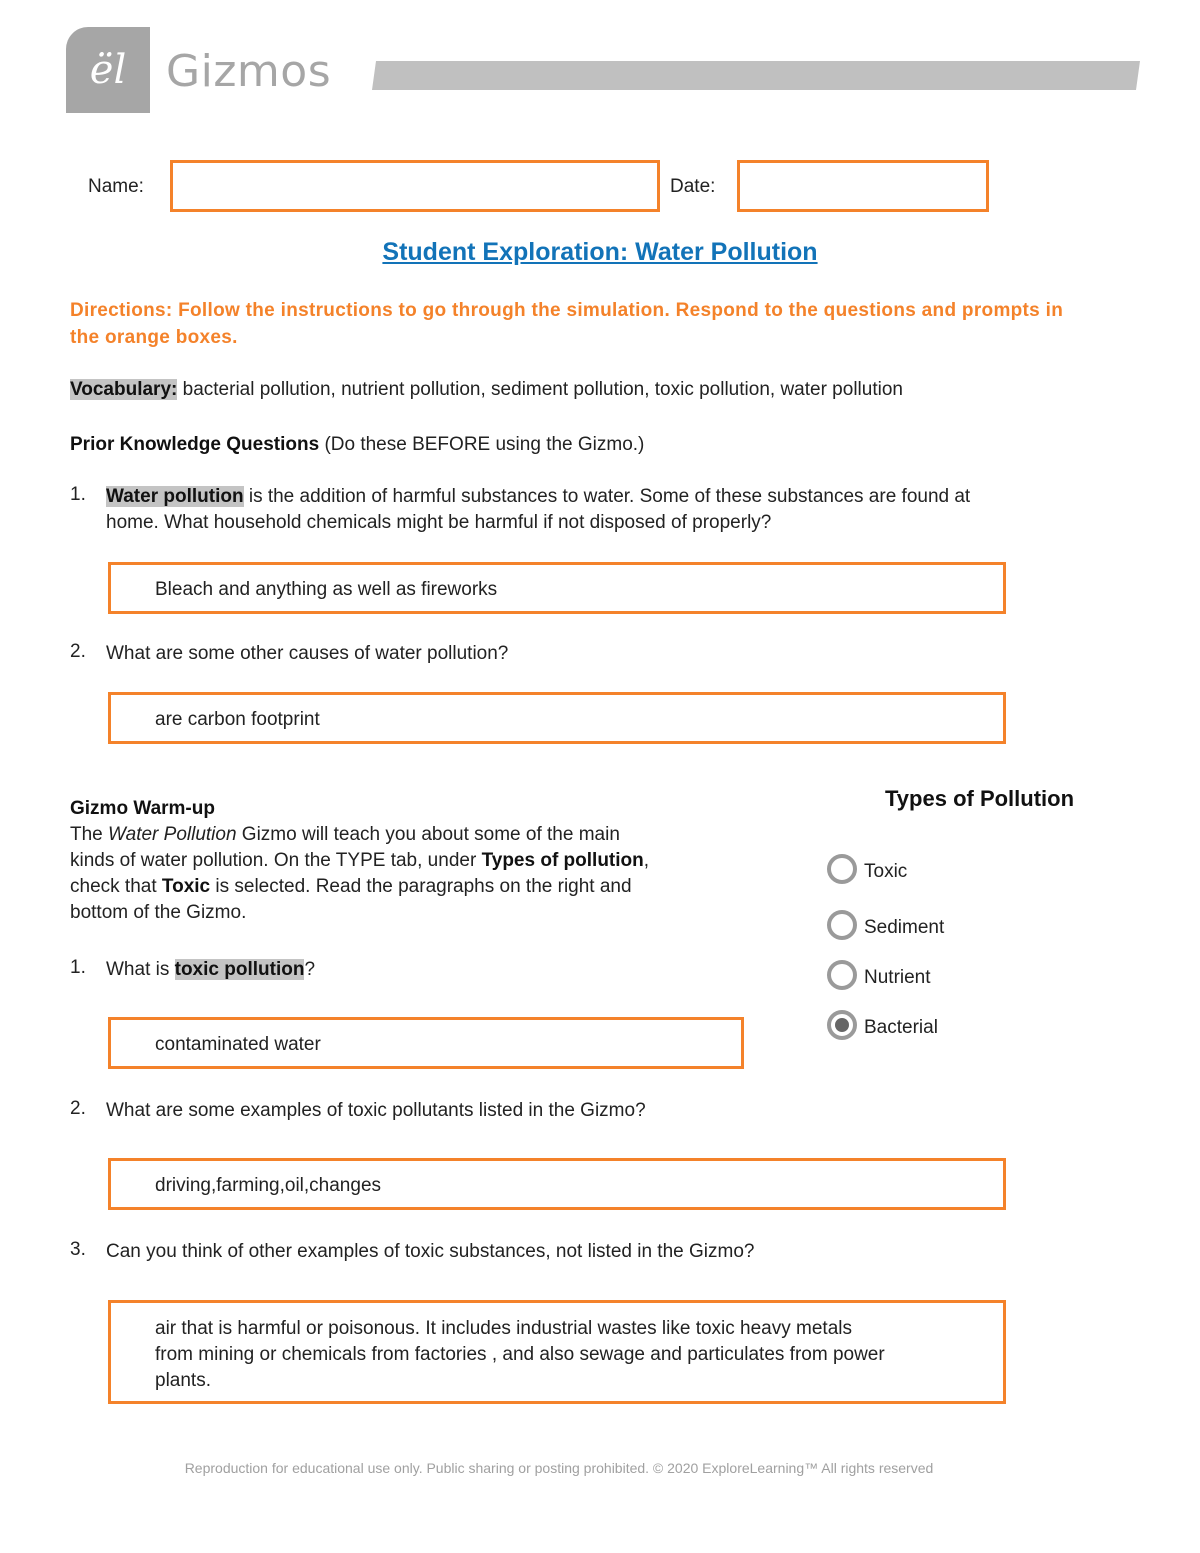  Describe the element at coordinates (842, 975) in the screenshot. I see `radio-nutrient` at that location.